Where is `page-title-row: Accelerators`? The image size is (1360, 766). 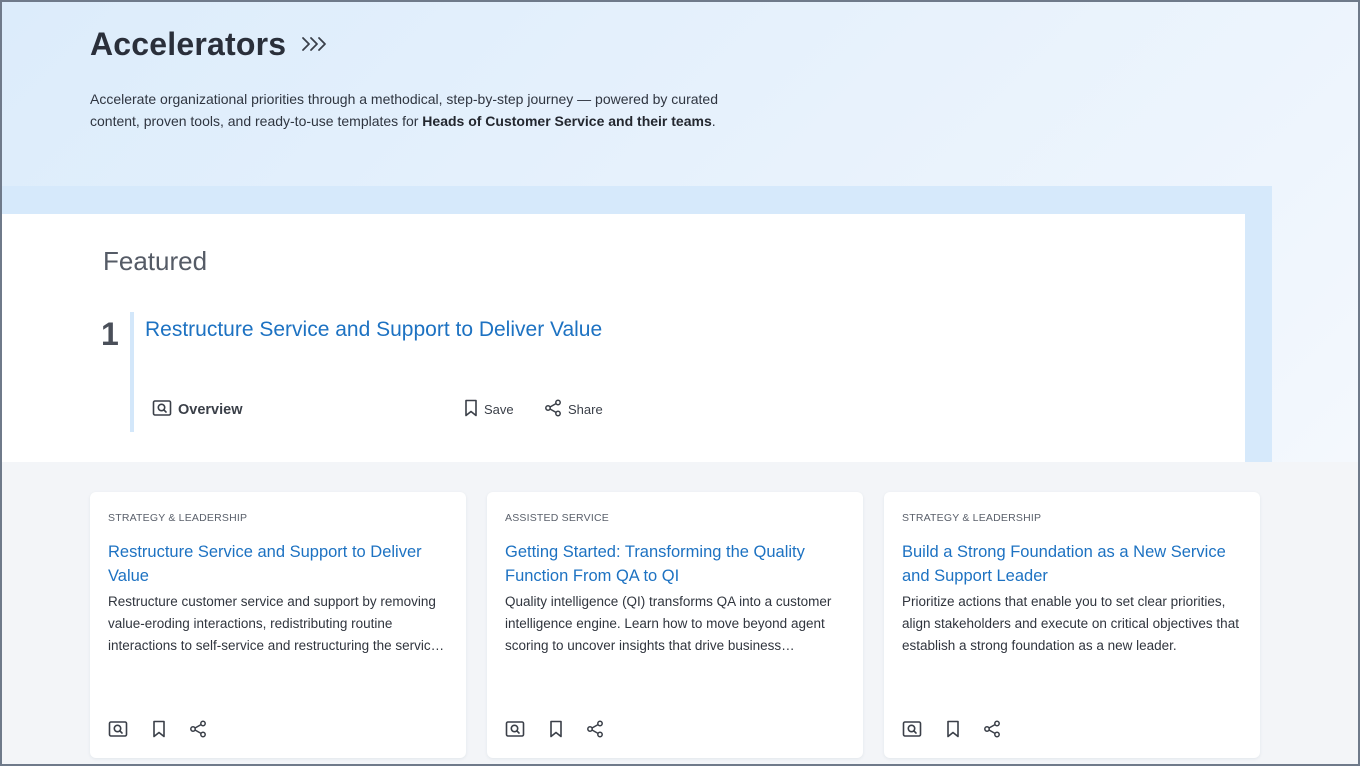 page-title-row: Accelerators is located at coordinates (210, 44).